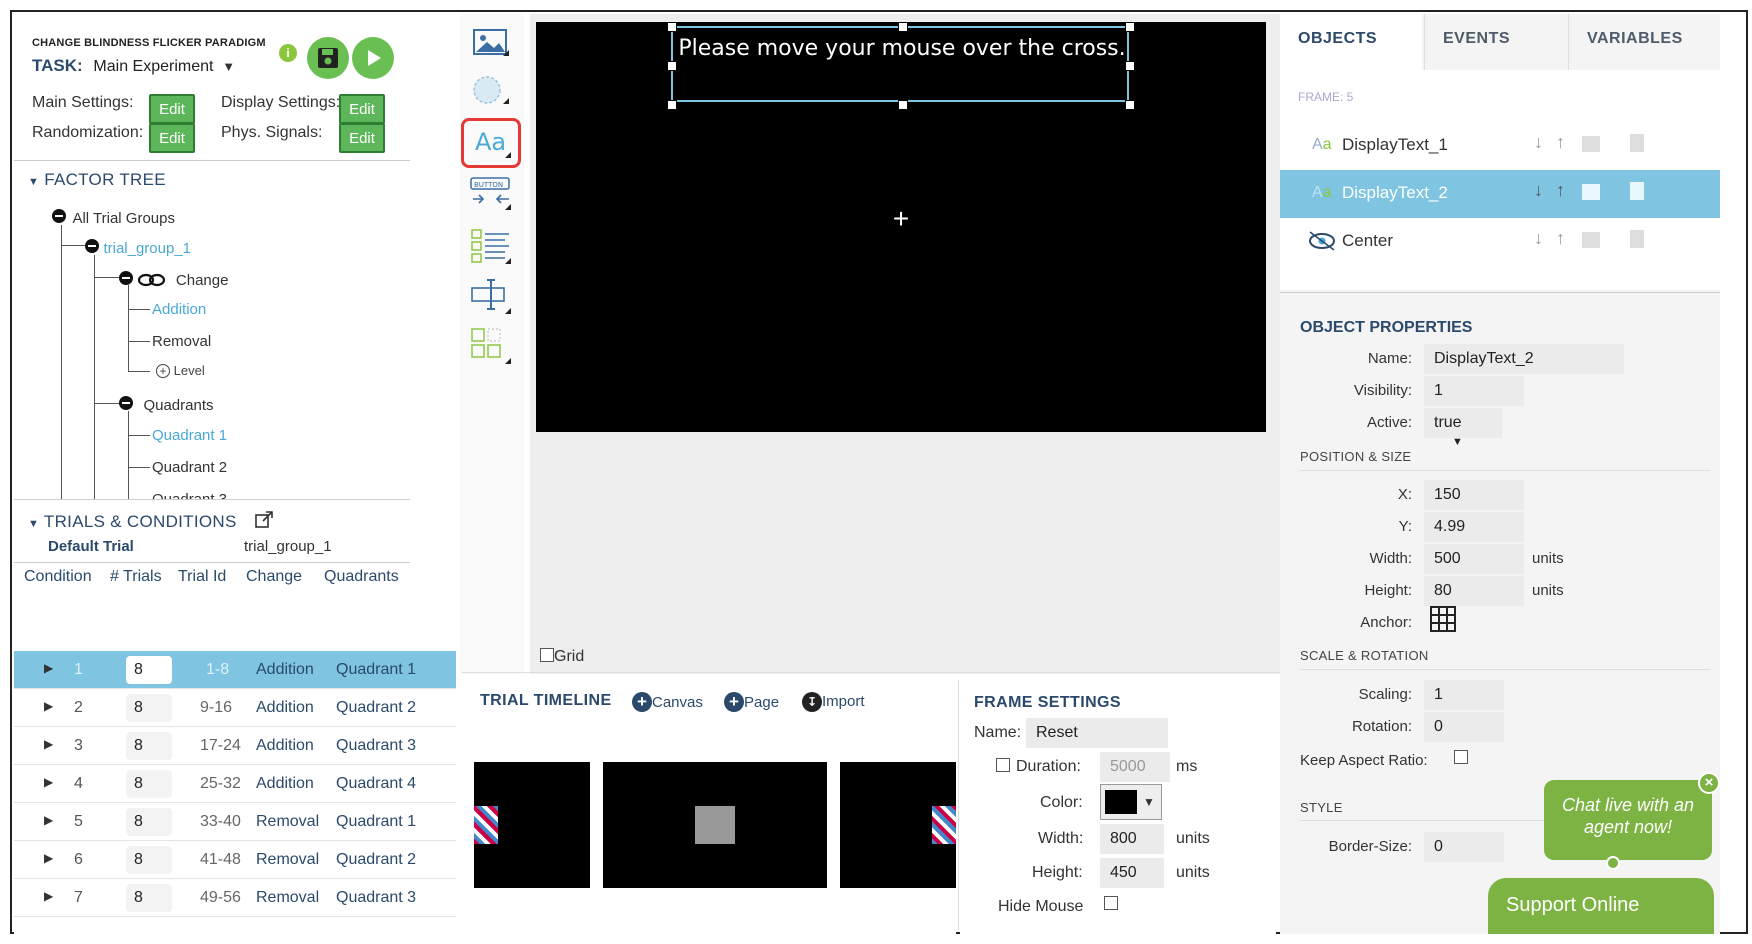 This screenshot has width=1752, height=944. I want to click on tree-level-quadrant-2: Quadrant 2, so click(189, 467).